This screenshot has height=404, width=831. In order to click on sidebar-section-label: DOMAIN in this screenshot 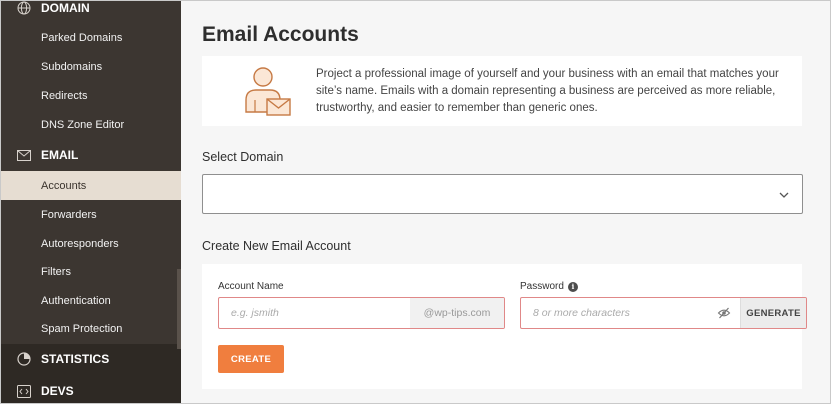, I will do `click(65, 8)`.